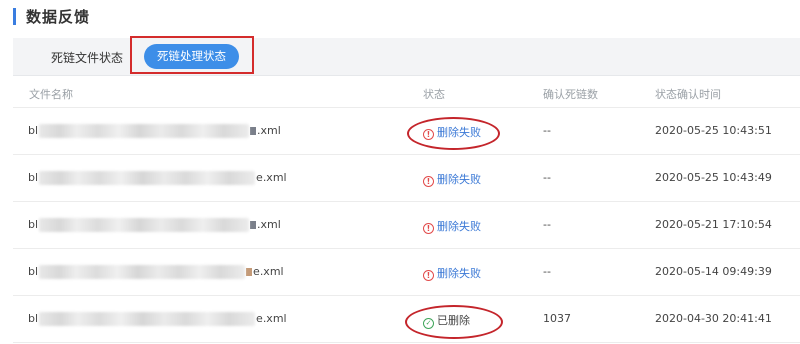  Describe the element at coordinates (14, 16) in the screenshot. I see `title-accent-bar` at that location.